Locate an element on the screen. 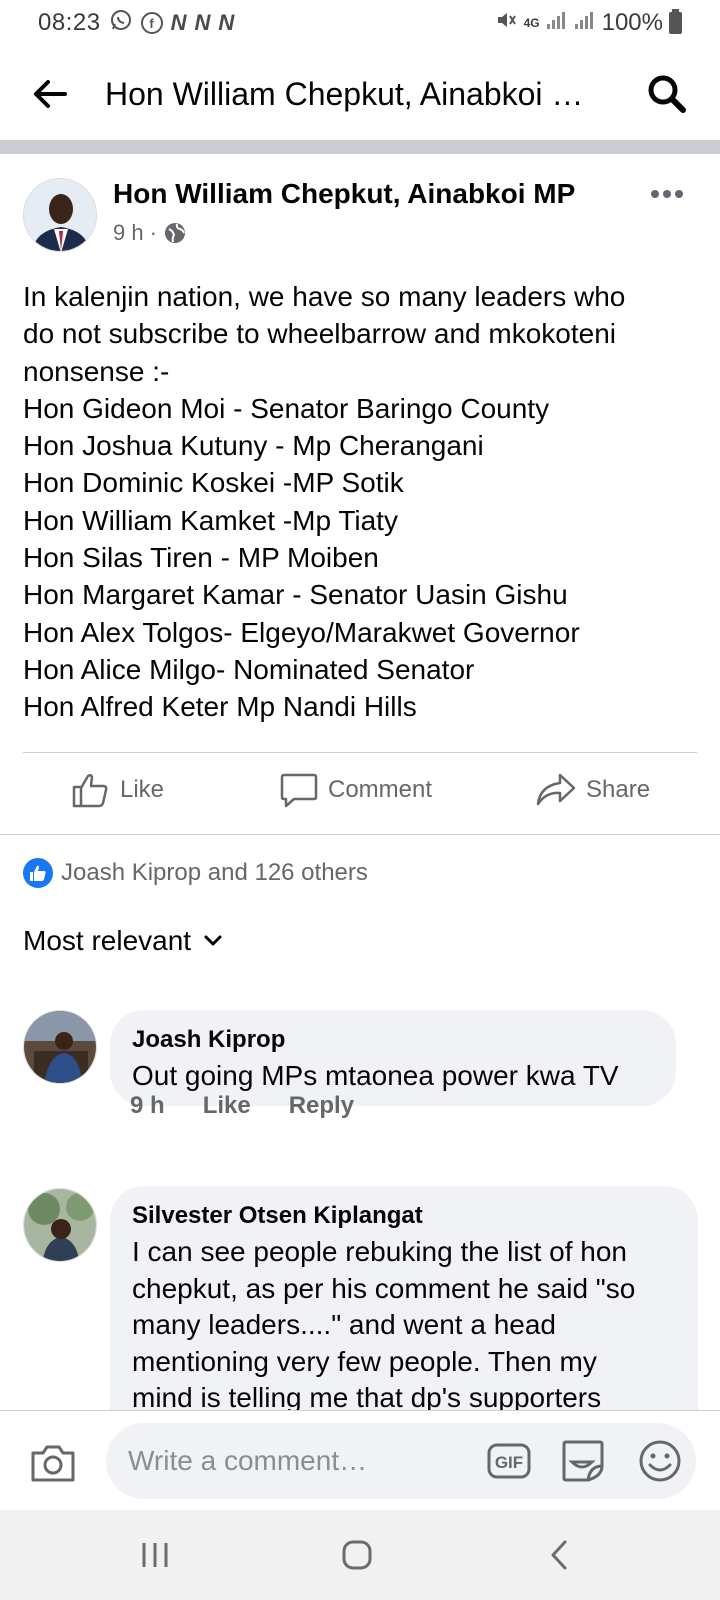 This screenshot has height=1600, width=720. status-bar: 08:23 f N N N 4G 100% is located at coordinates (360, 23).